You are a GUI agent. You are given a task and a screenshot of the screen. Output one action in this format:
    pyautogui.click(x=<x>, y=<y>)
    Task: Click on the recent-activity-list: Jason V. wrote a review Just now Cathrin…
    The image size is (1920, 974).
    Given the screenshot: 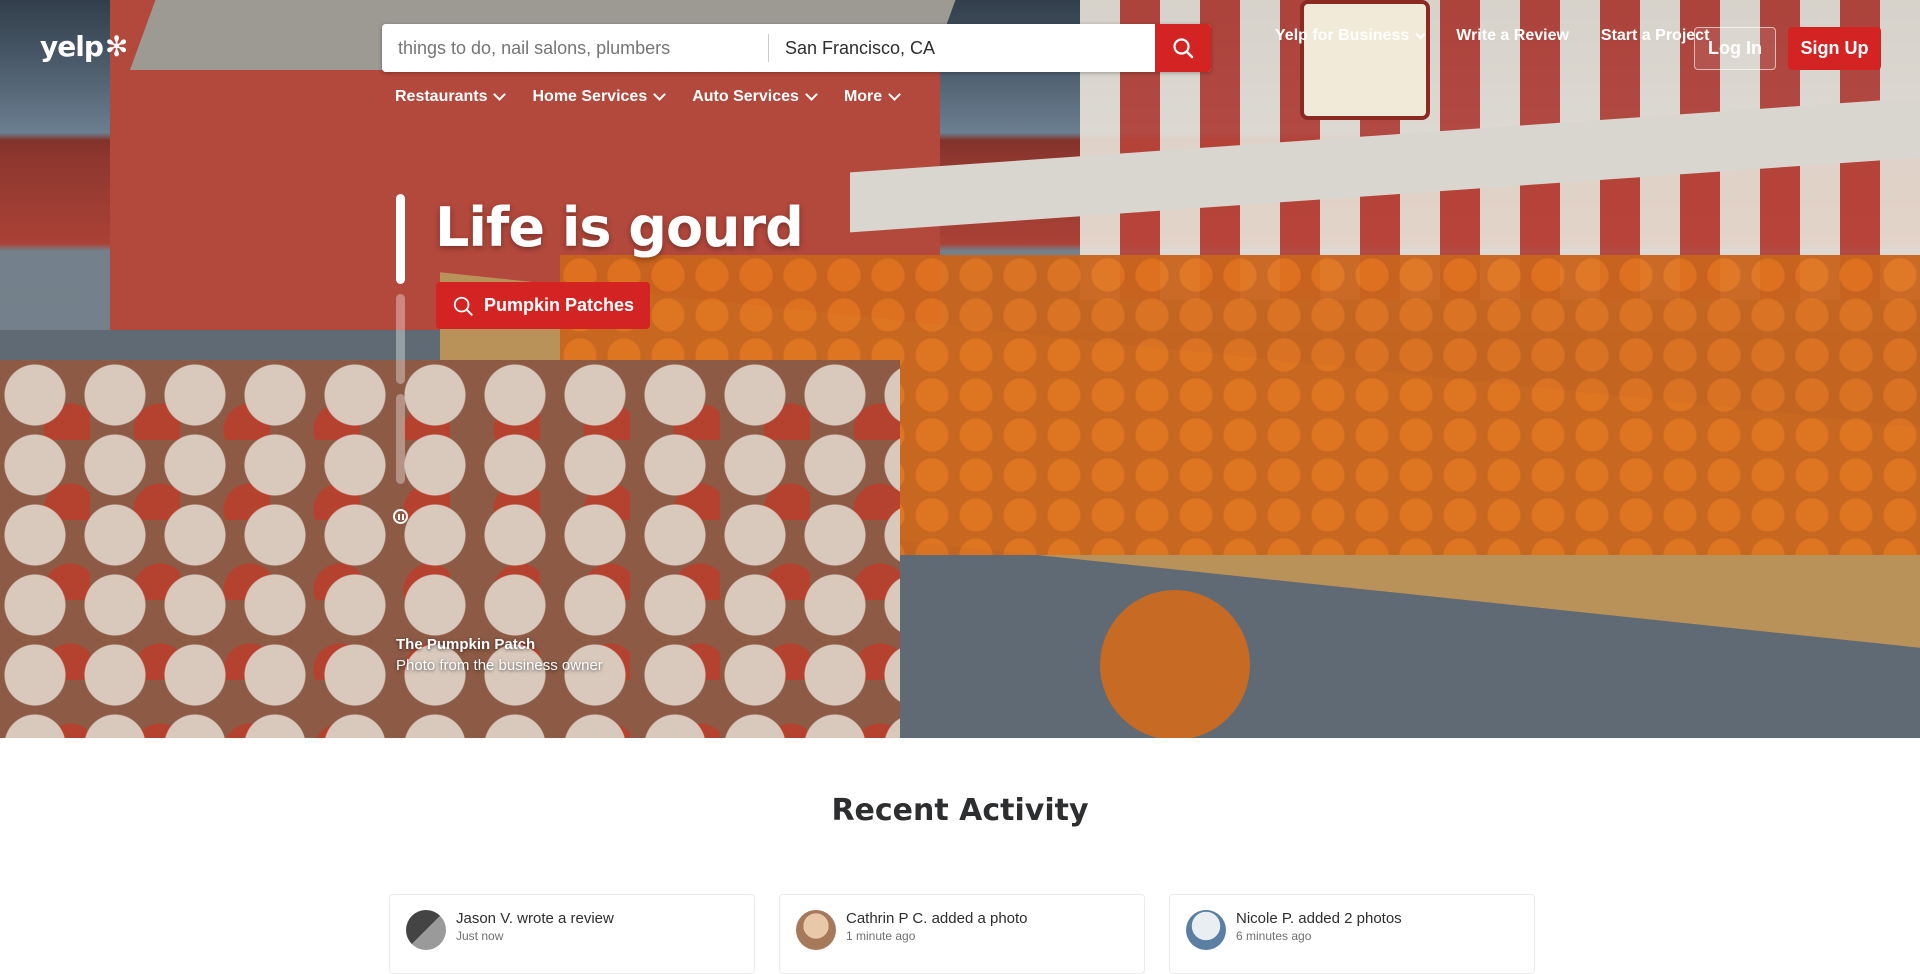 What is the action you would take?
    pyautogui.click(x=962, y=934)
    